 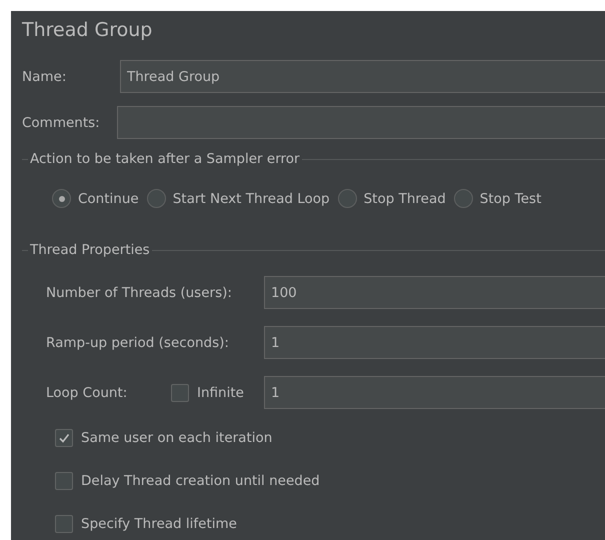 I want to click on name-field: Thread Group, so click(x=362, y=76).